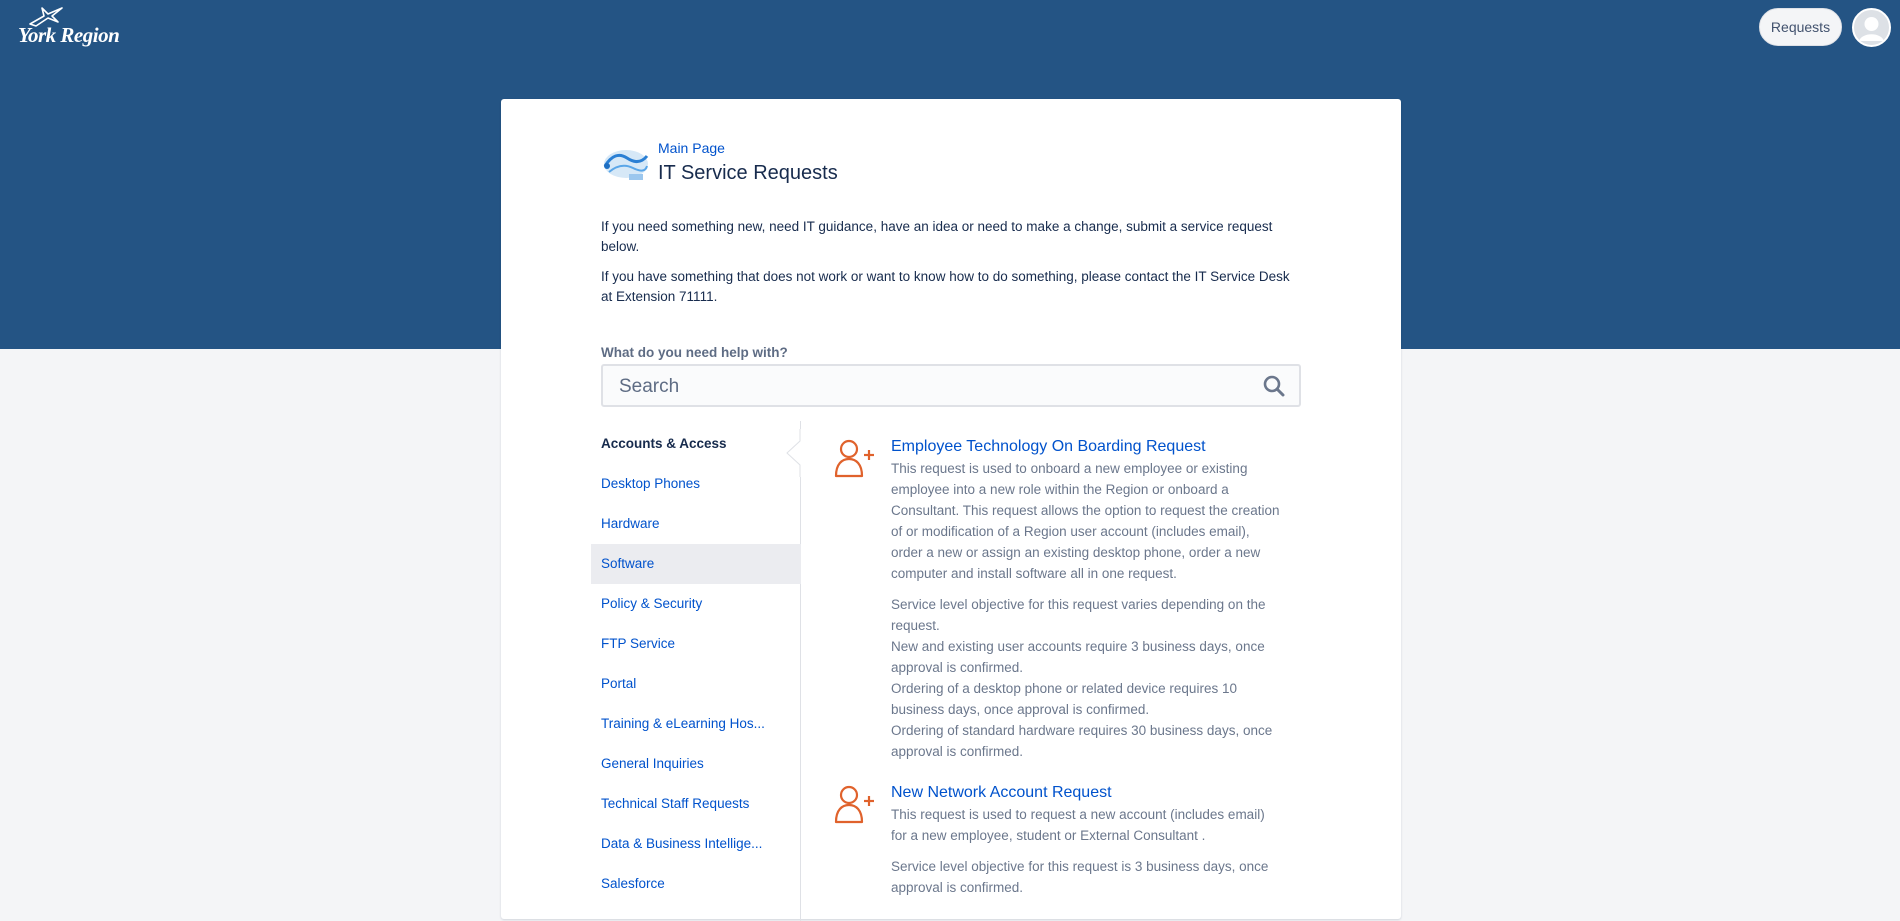 The height and width of the screenshot is (921, 1900). I want to click on user-avatar, so click(1871, 27).